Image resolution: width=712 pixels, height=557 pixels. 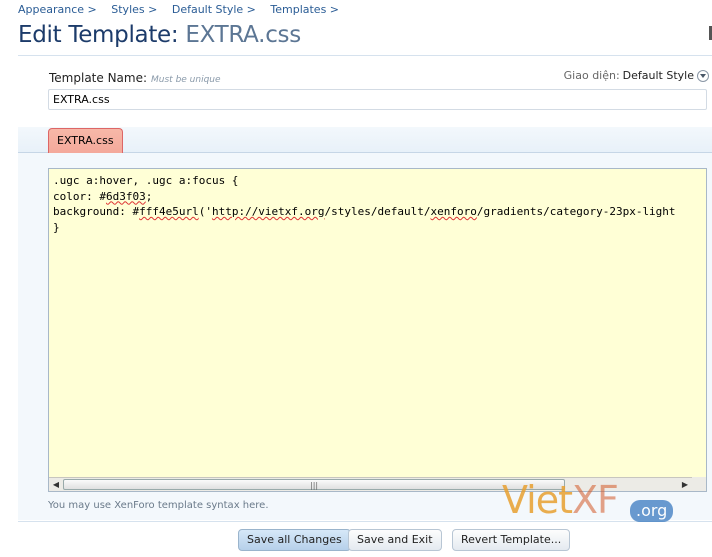 I want to click on page-title-file: EXTRA.css, so click(x=243, y=35).